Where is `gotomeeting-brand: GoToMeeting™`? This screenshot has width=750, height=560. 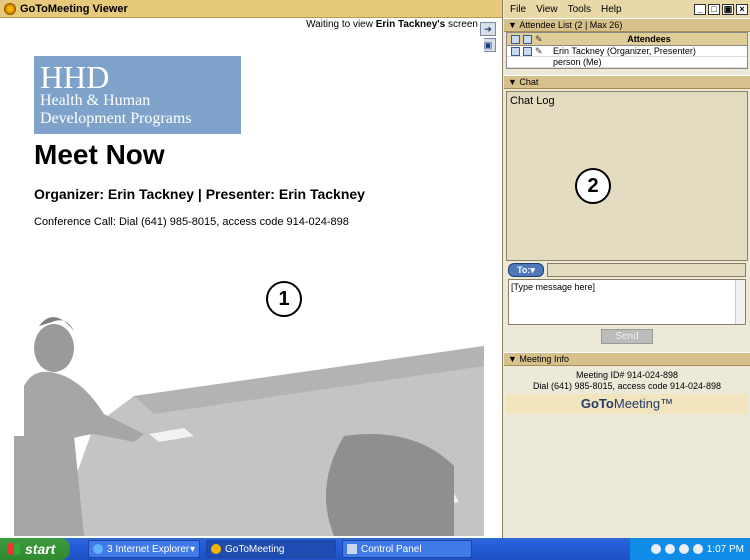 gotomeeting-brand: GoToMeeting™ is located at coordinates (627, 404).